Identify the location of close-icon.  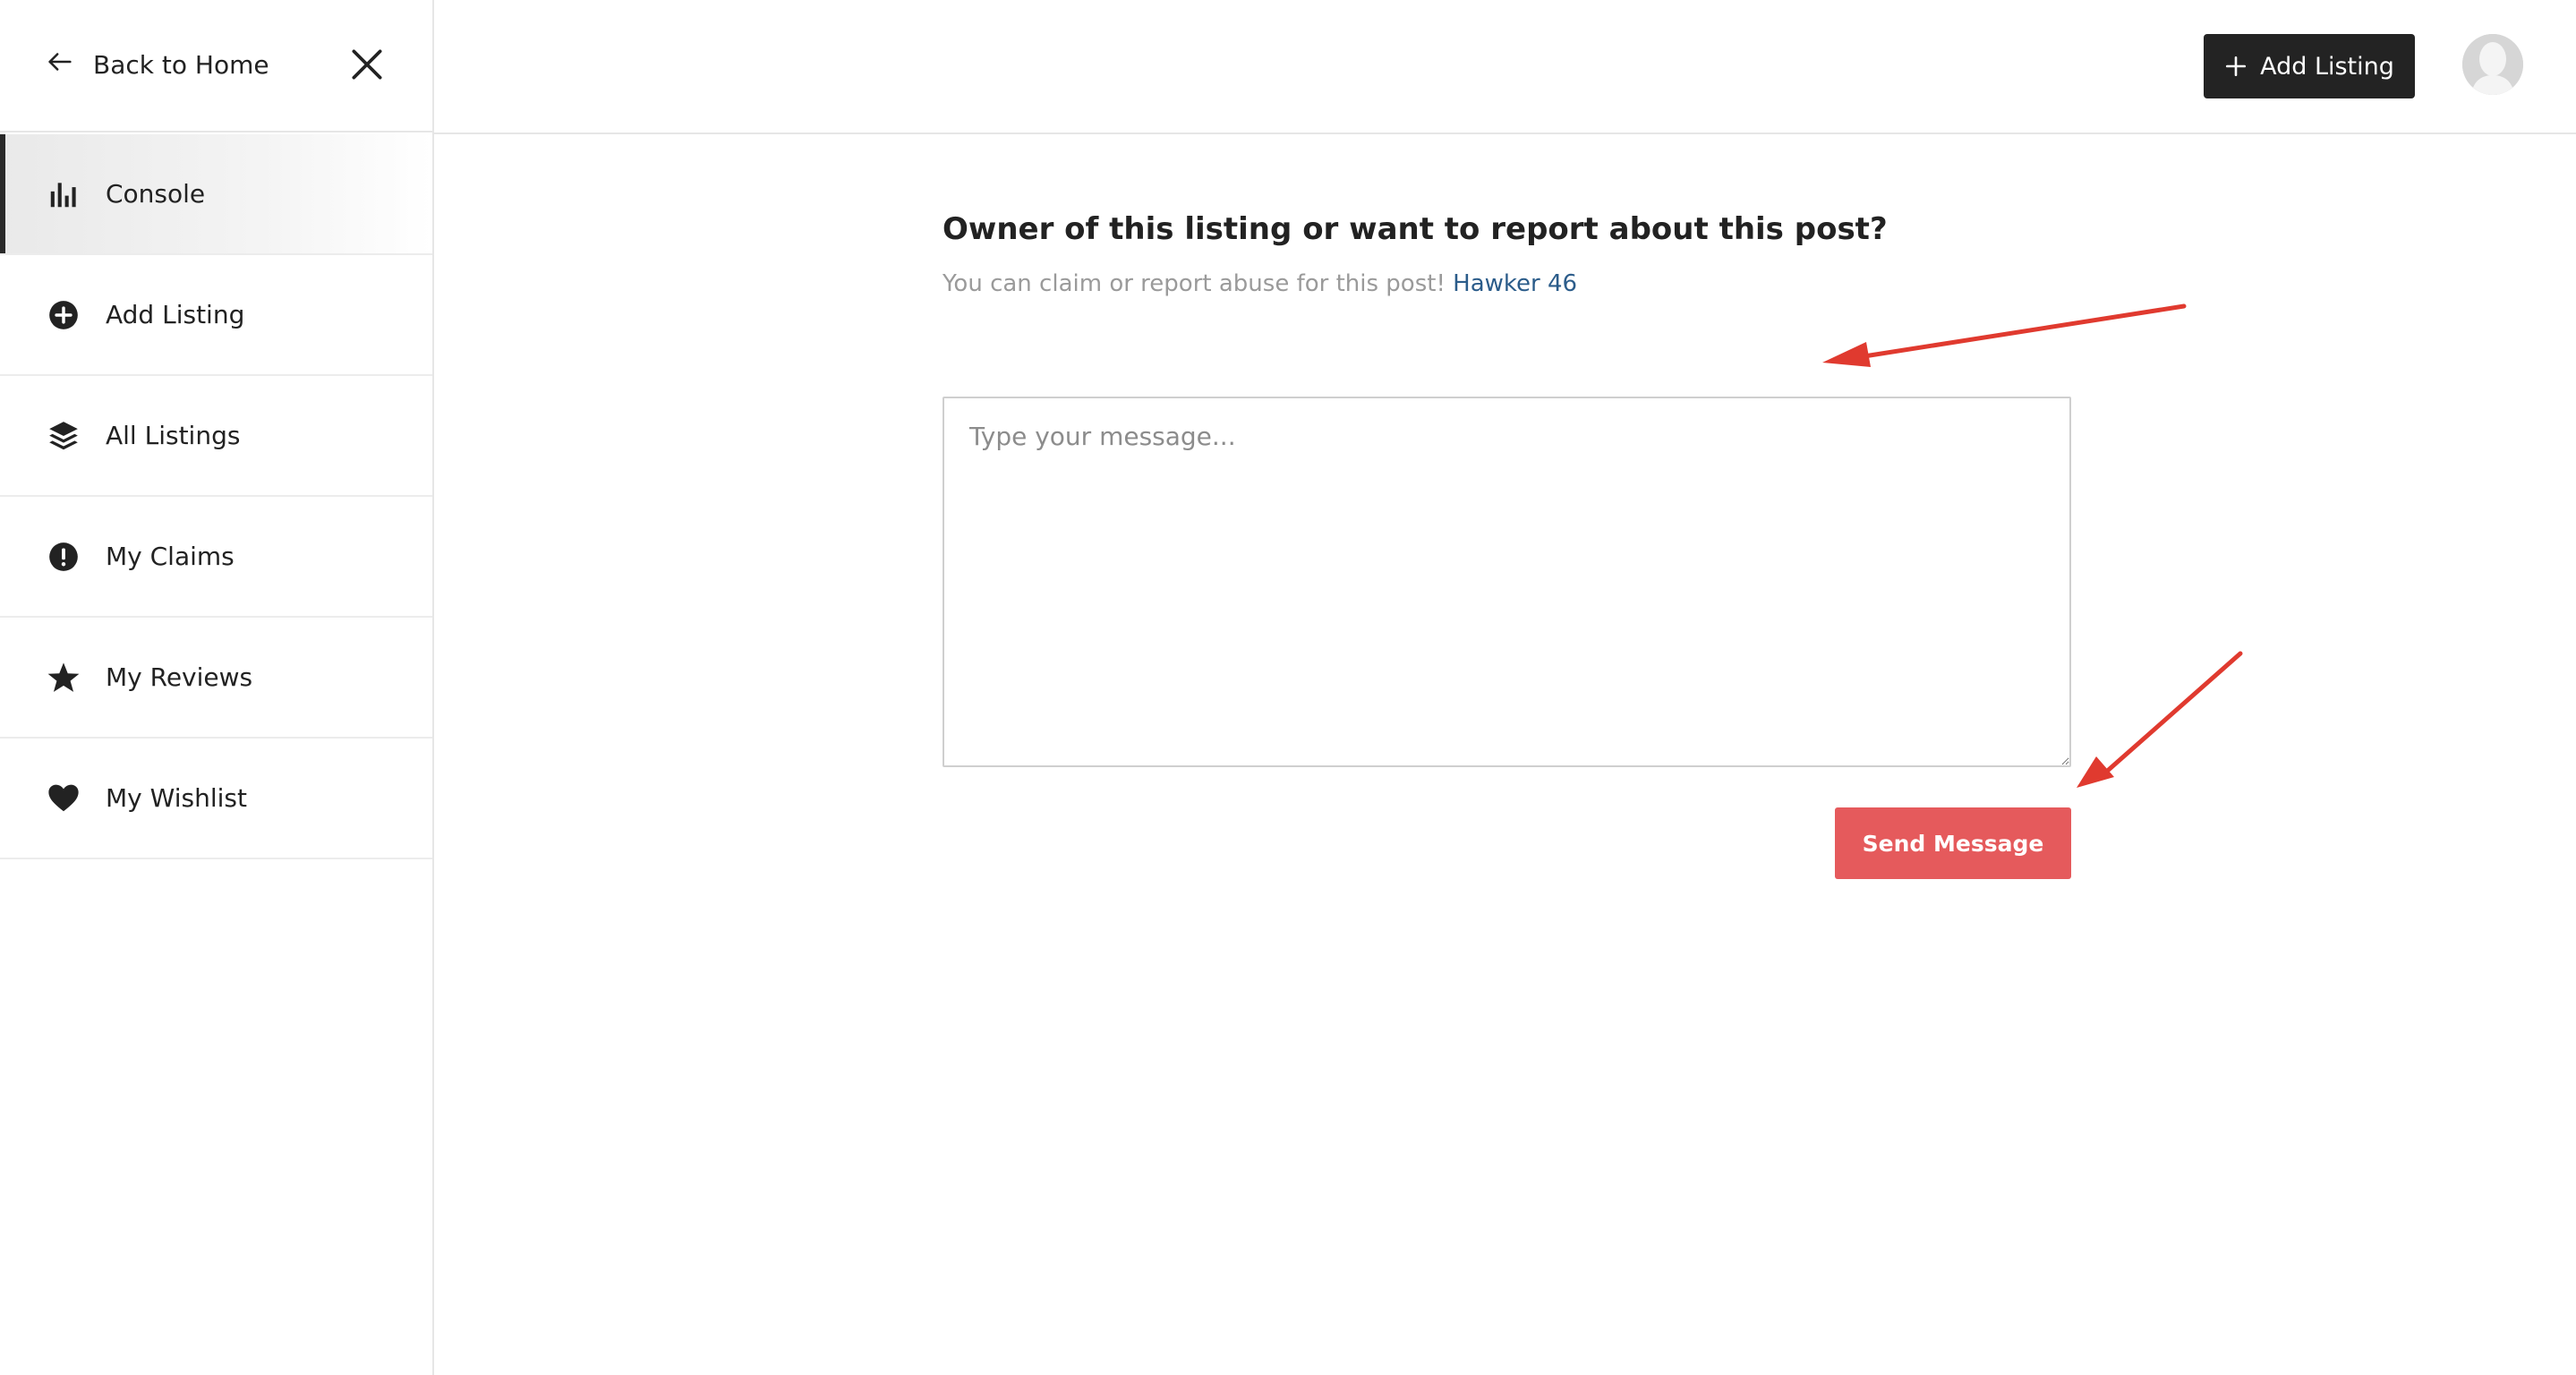
(367, 64).